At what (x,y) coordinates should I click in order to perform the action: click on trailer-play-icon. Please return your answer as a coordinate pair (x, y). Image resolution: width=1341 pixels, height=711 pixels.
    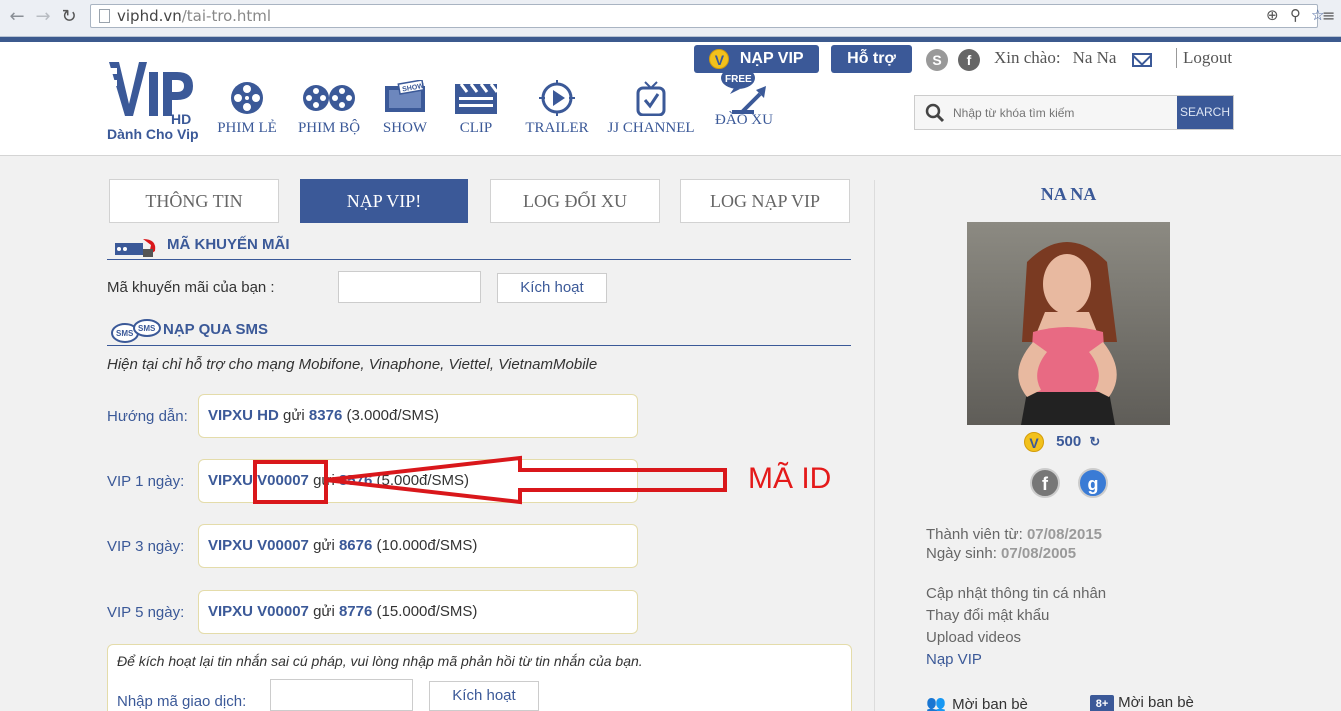
    Looking at the image, I should click on (557, 98).